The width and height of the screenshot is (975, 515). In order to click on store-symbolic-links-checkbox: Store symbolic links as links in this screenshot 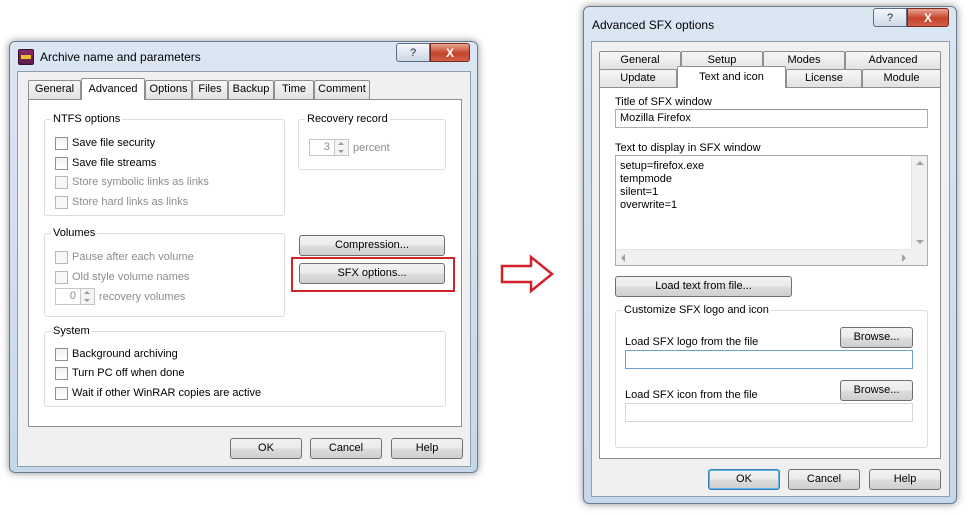, I will do `click(132, 182)`.